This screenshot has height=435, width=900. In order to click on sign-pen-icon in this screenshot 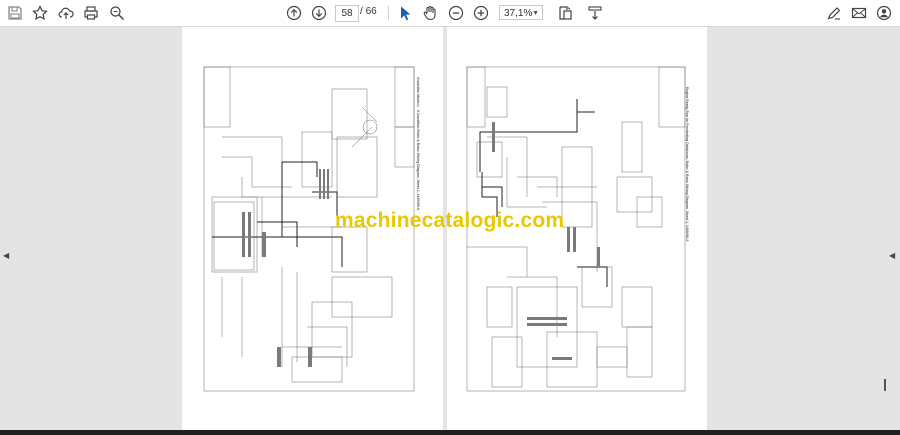, I will do `click(834, 13)`.